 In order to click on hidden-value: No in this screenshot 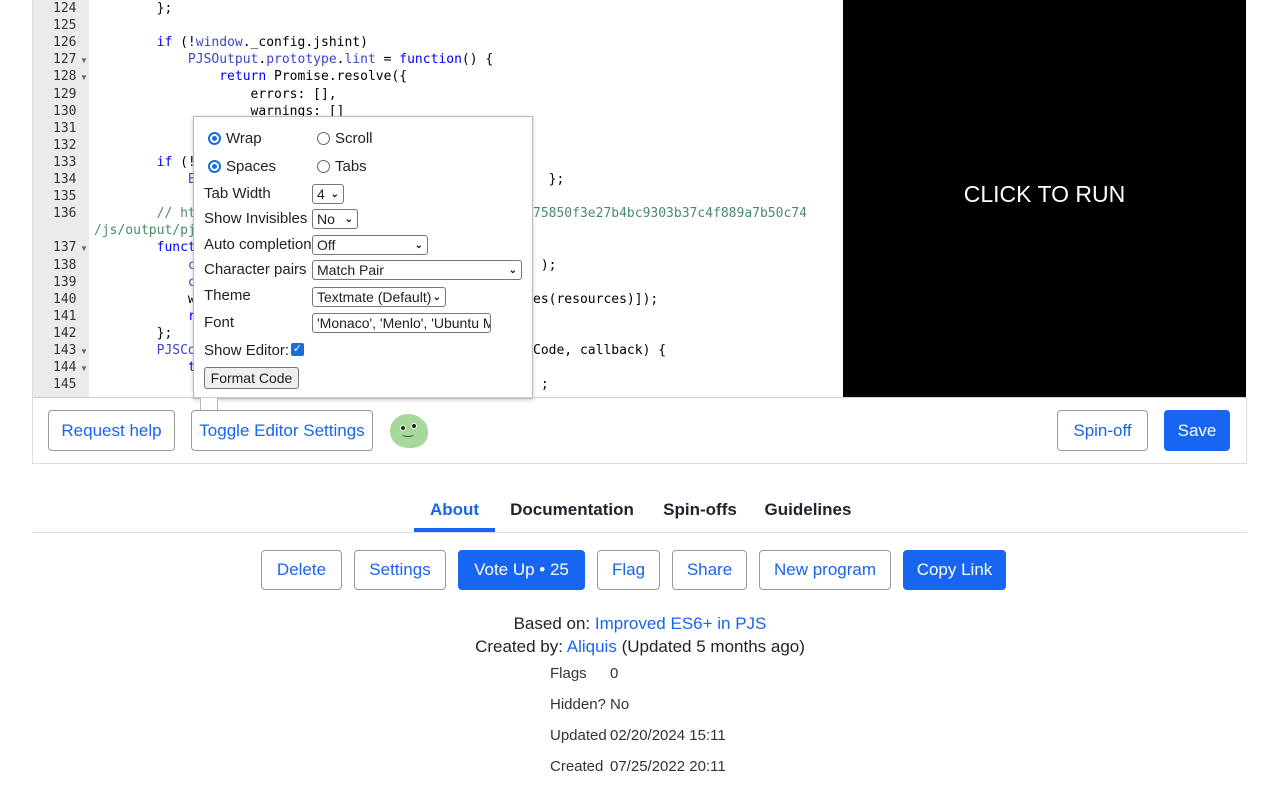, I will do `click(620, 704)`.